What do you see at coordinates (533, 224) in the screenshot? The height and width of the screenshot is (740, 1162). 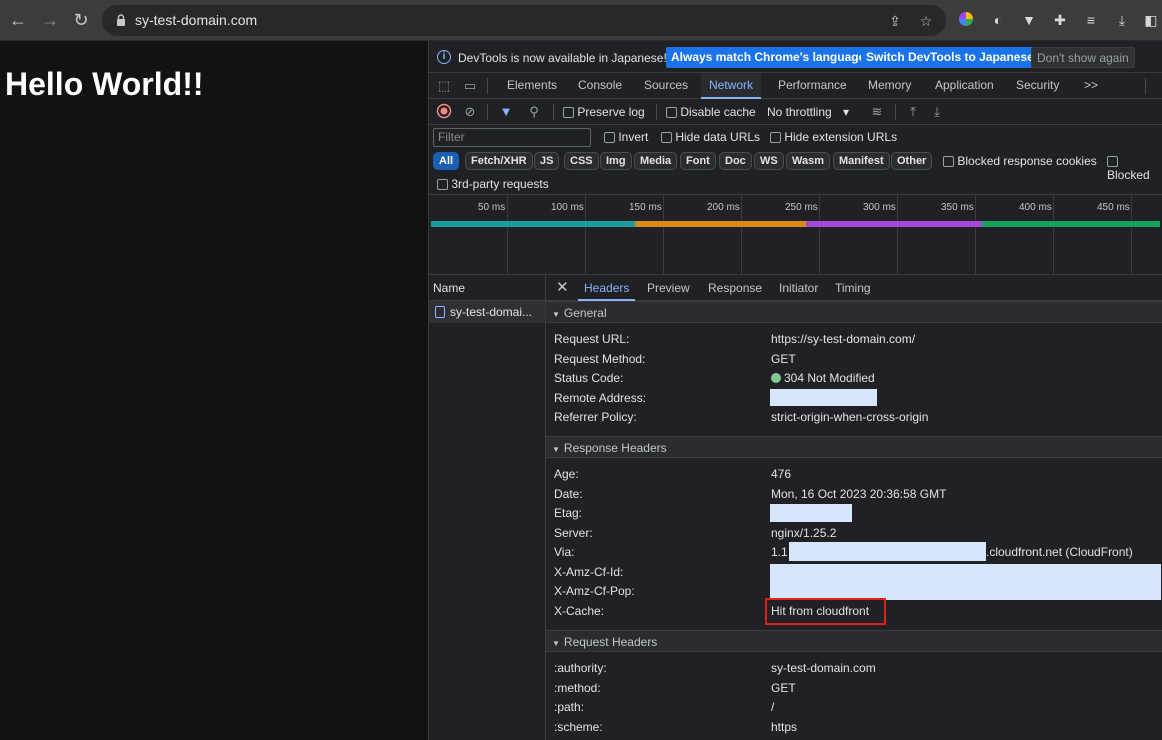 I see `timeline-bar-waiting` at bounding box center [533, 224].